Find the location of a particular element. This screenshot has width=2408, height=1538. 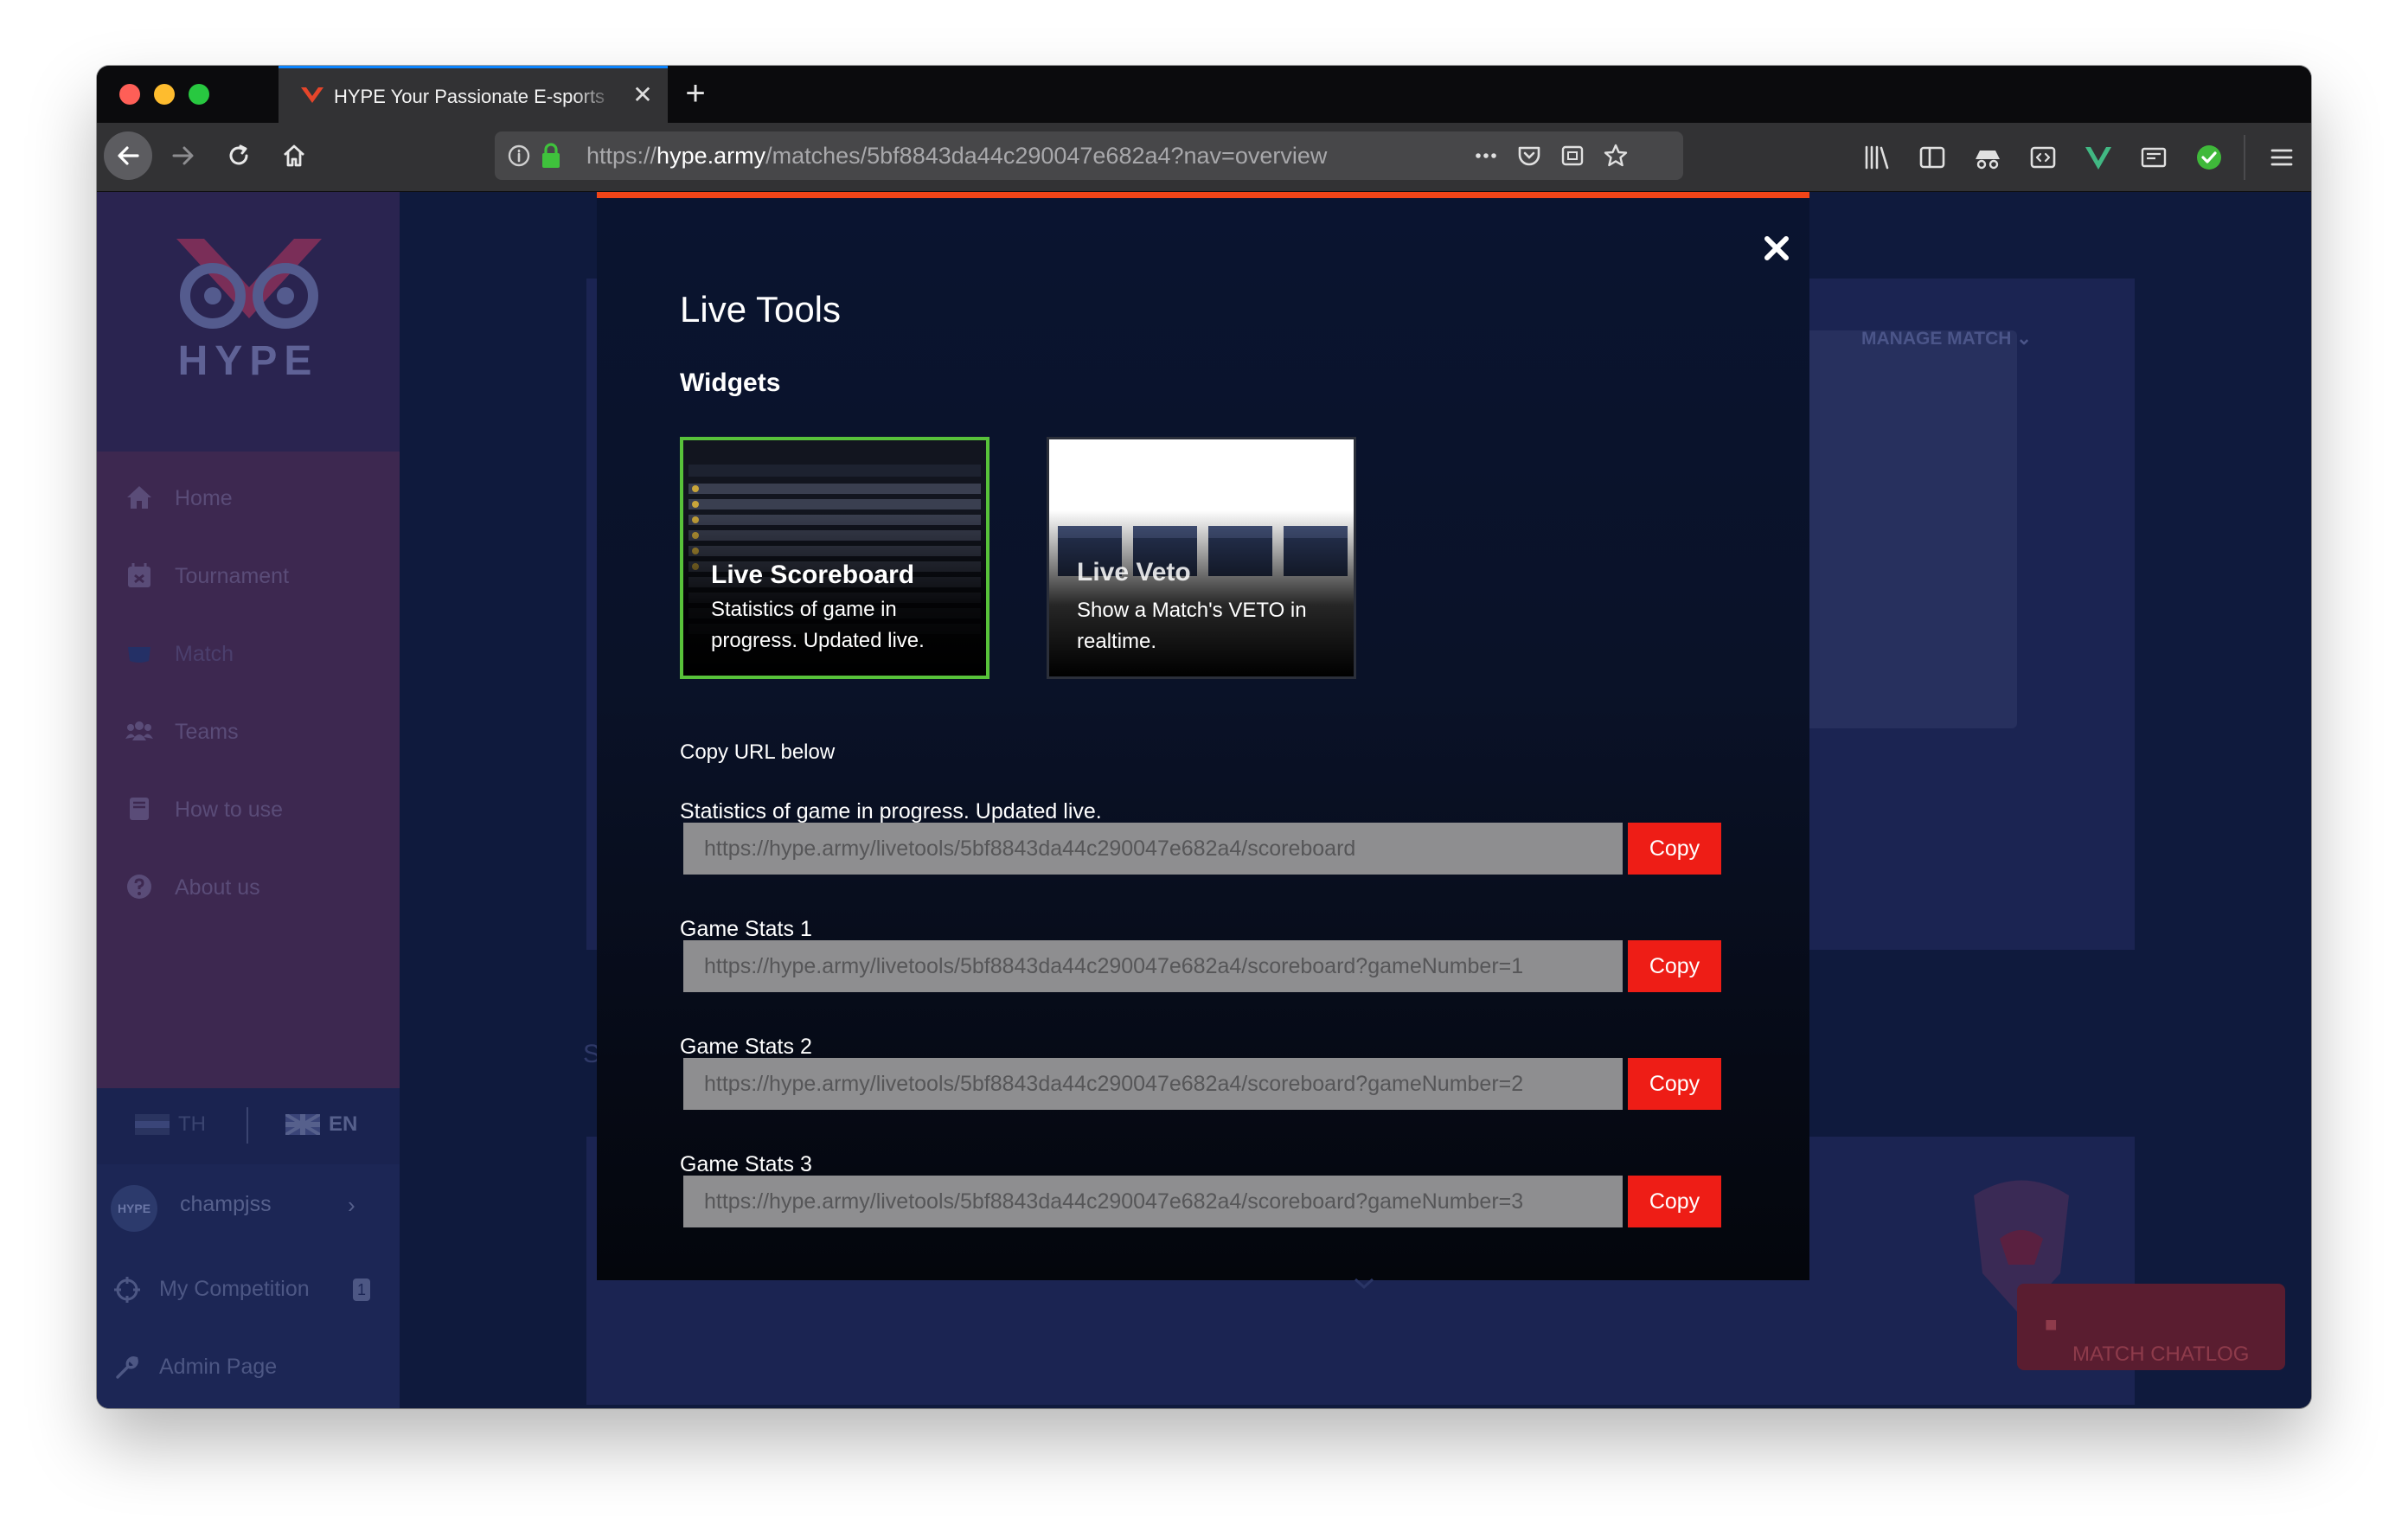

scroll-chevron-icon is located at coordinates (1364, 1284).